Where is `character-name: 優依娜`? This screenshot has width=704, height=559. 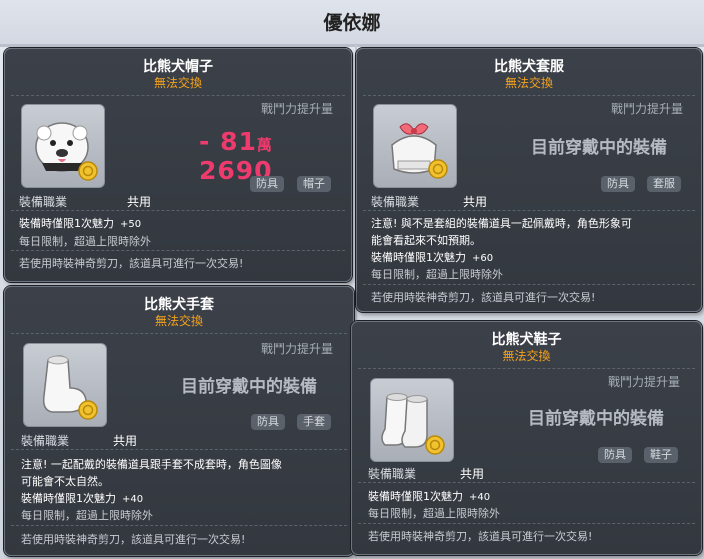
character-name: 優依娜 is located at coordinates (352, 23).